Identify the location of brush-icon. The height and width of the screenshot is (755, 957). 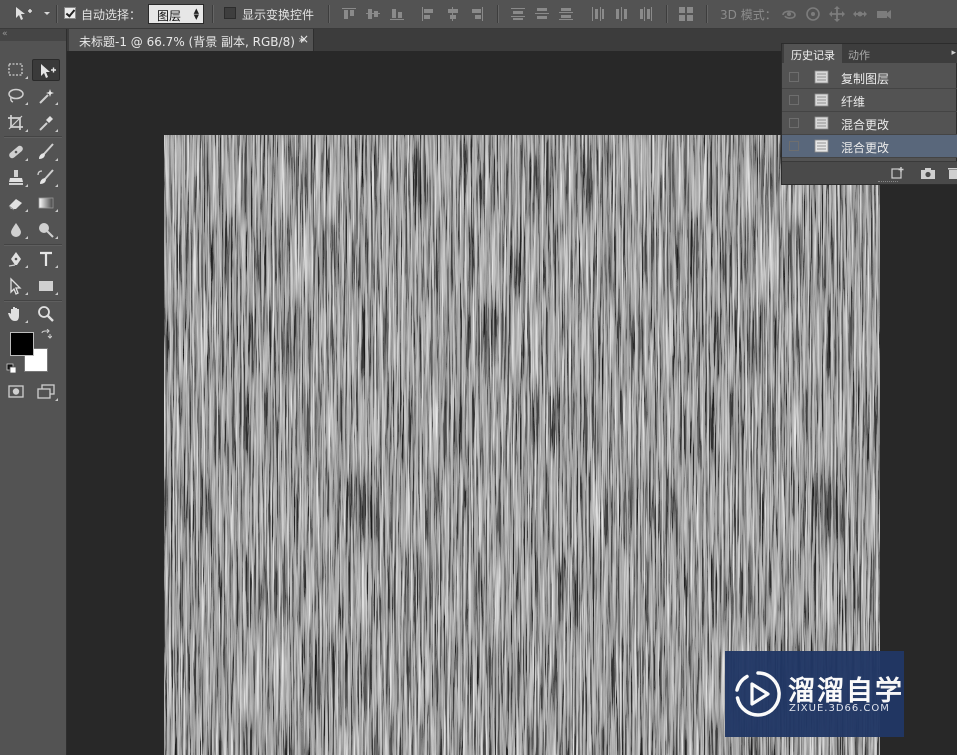
(46, 151).